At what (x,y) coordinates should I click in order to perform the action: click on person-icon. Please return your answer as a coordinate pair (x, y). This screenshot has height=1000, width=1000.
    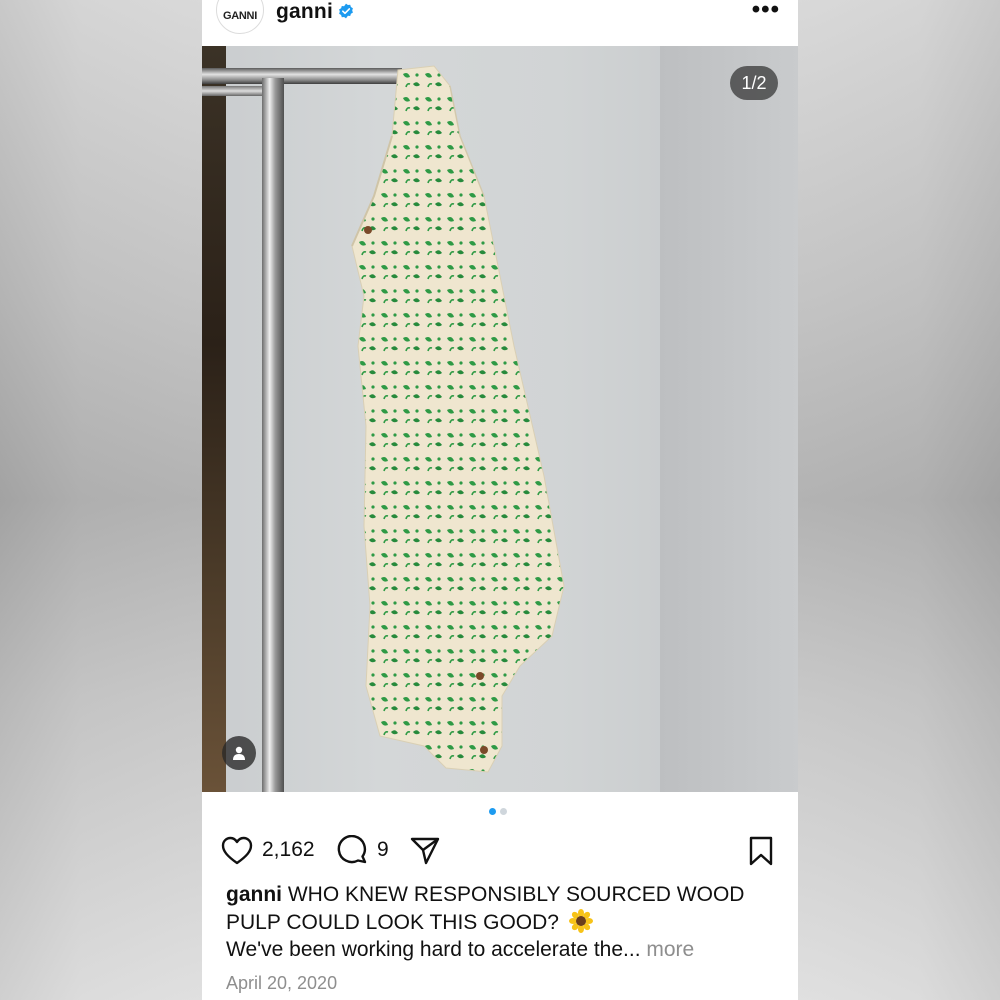
    Looking at the image, I should click on (239, 753).